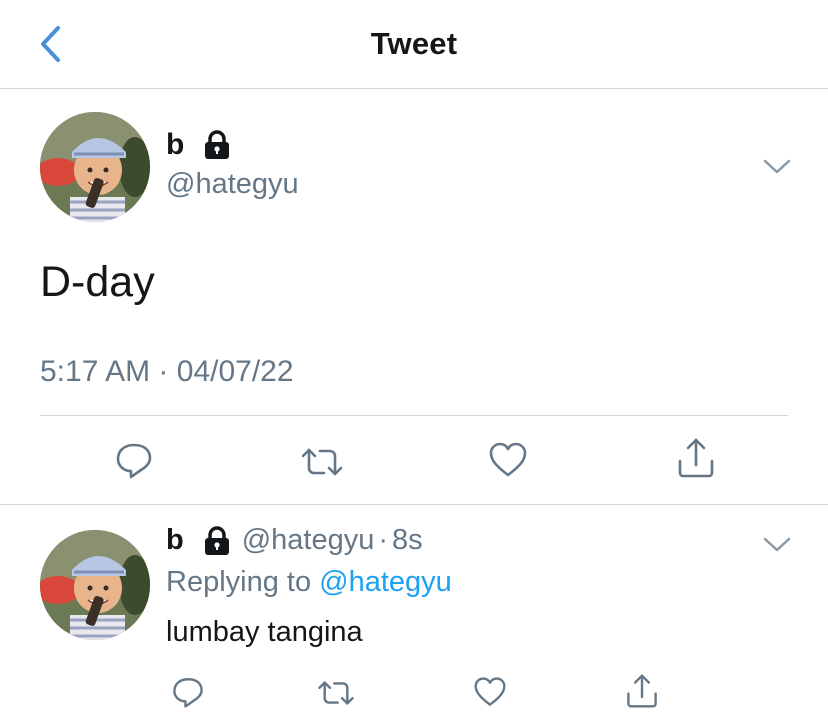  I want to click on reply-author-row: b @hategyu · 8s, so click(294, 540).